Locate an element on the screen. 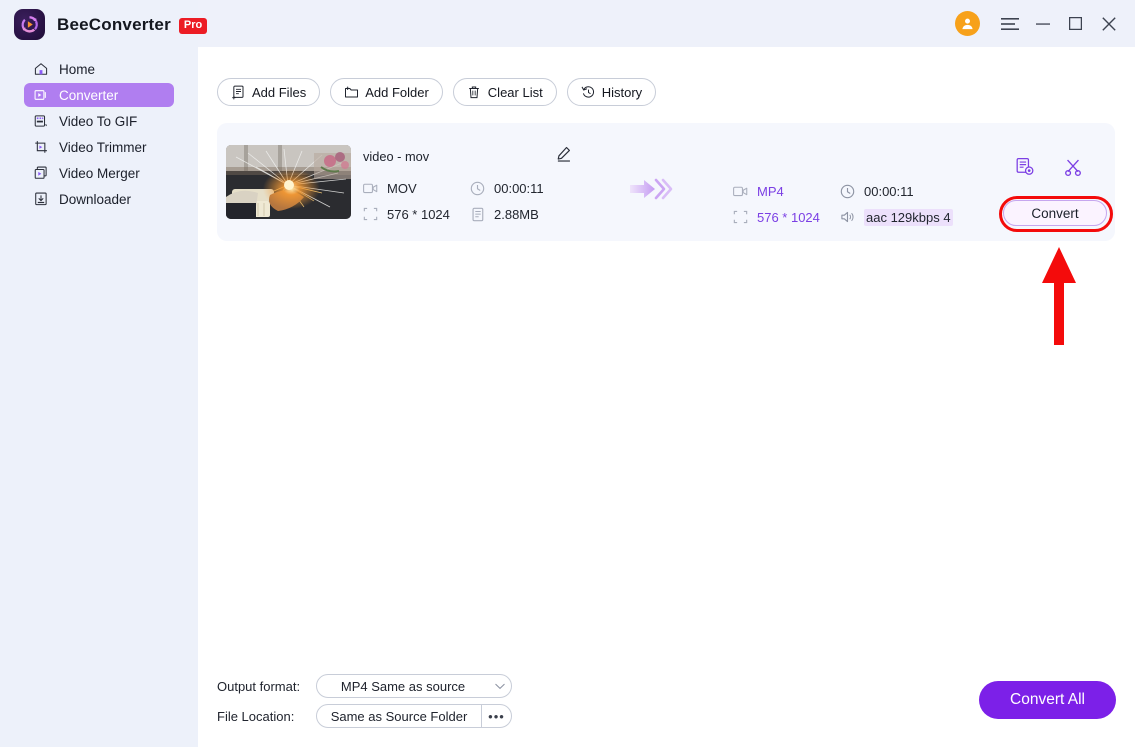 The height and width of the screenshot is (747, 1135). output-duration: 00:00:11 is located at coordinates (877, 191).